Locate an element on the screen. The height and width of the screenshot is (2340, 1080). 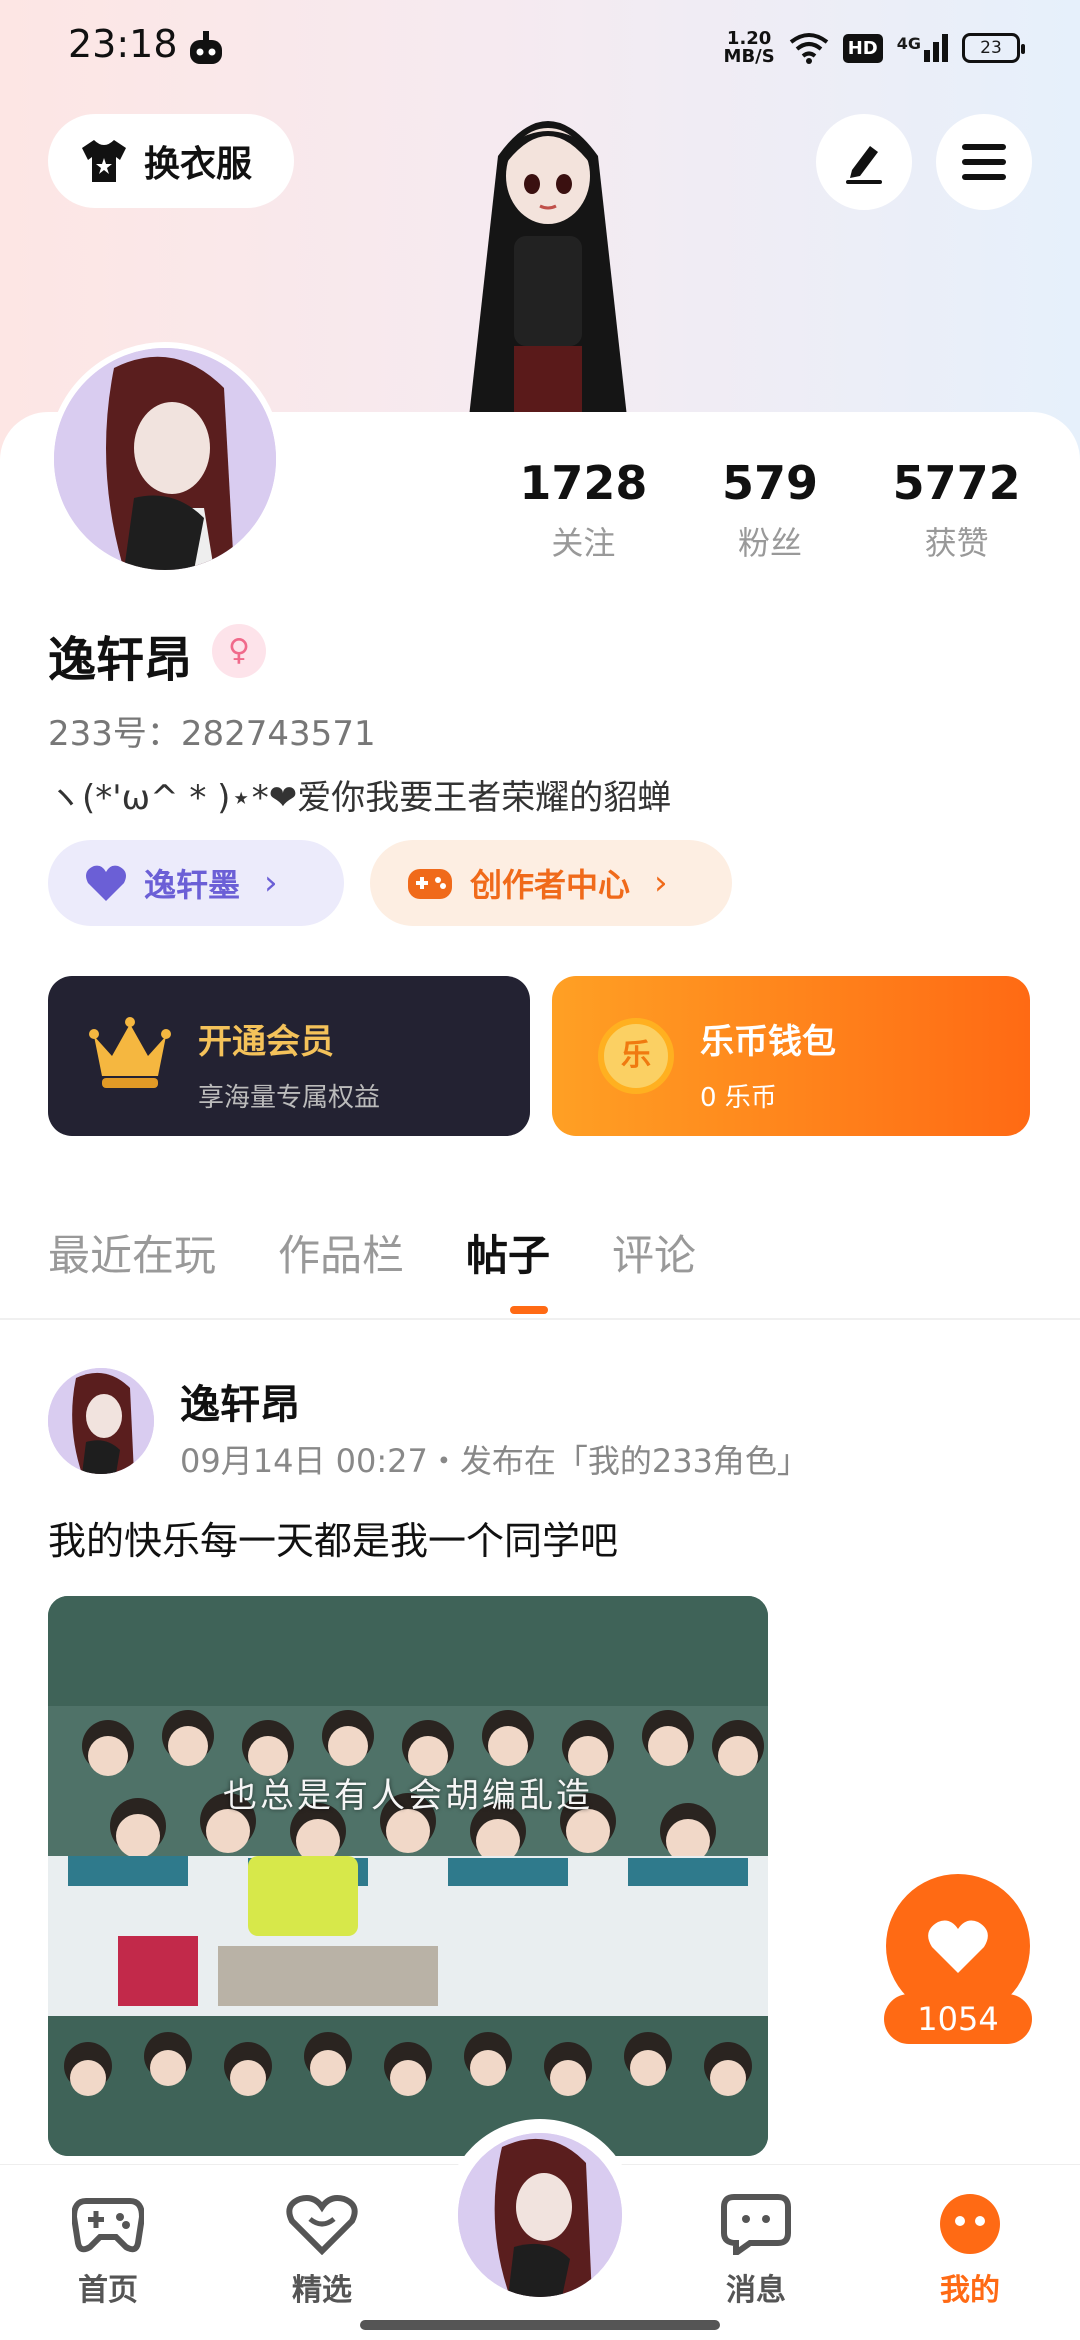
change-outfit-label: 换衣服 is located at coordinates (198, 164).